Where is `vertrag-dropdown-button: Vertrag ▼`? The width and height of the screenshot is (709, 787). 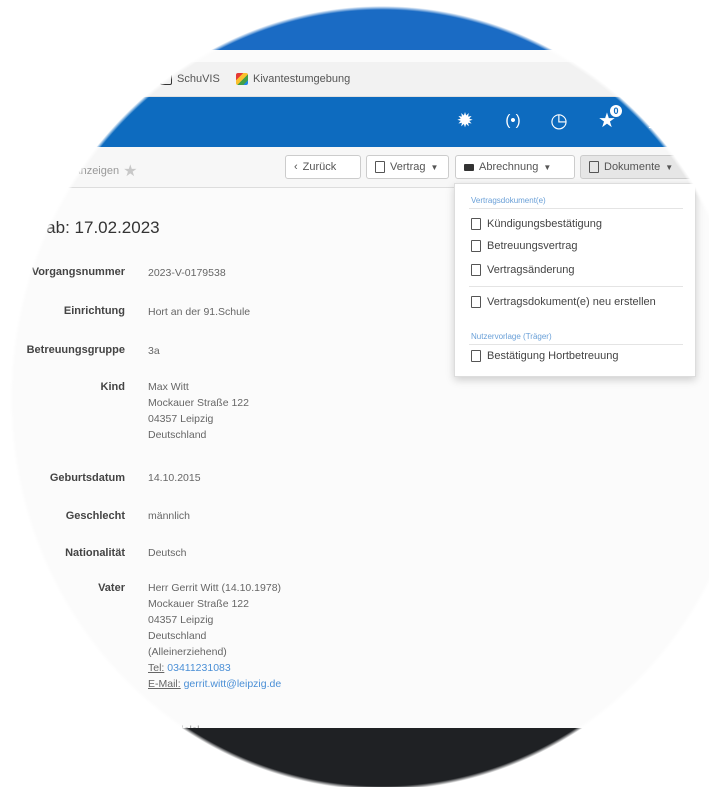 vertrag-dropdown-button: Vertrag ▼ is located at coordinates (407, 167).